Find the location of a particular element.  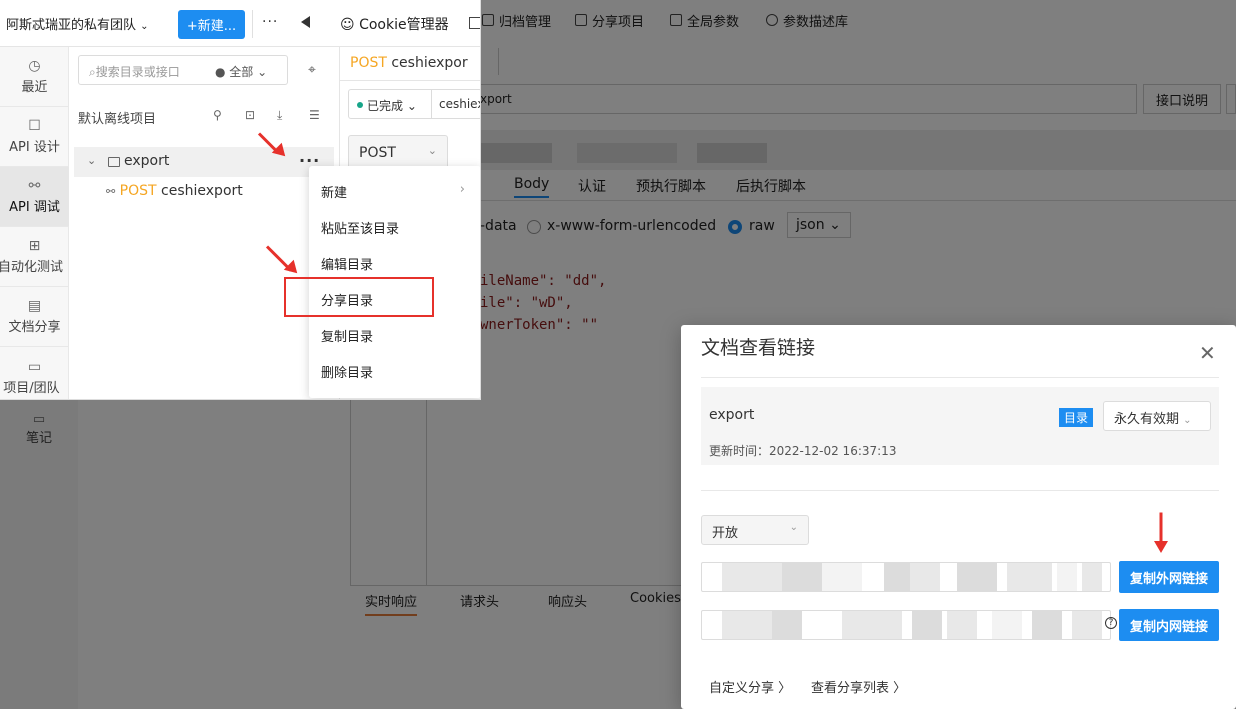

folder-icon is located at coordinates (114, 162).